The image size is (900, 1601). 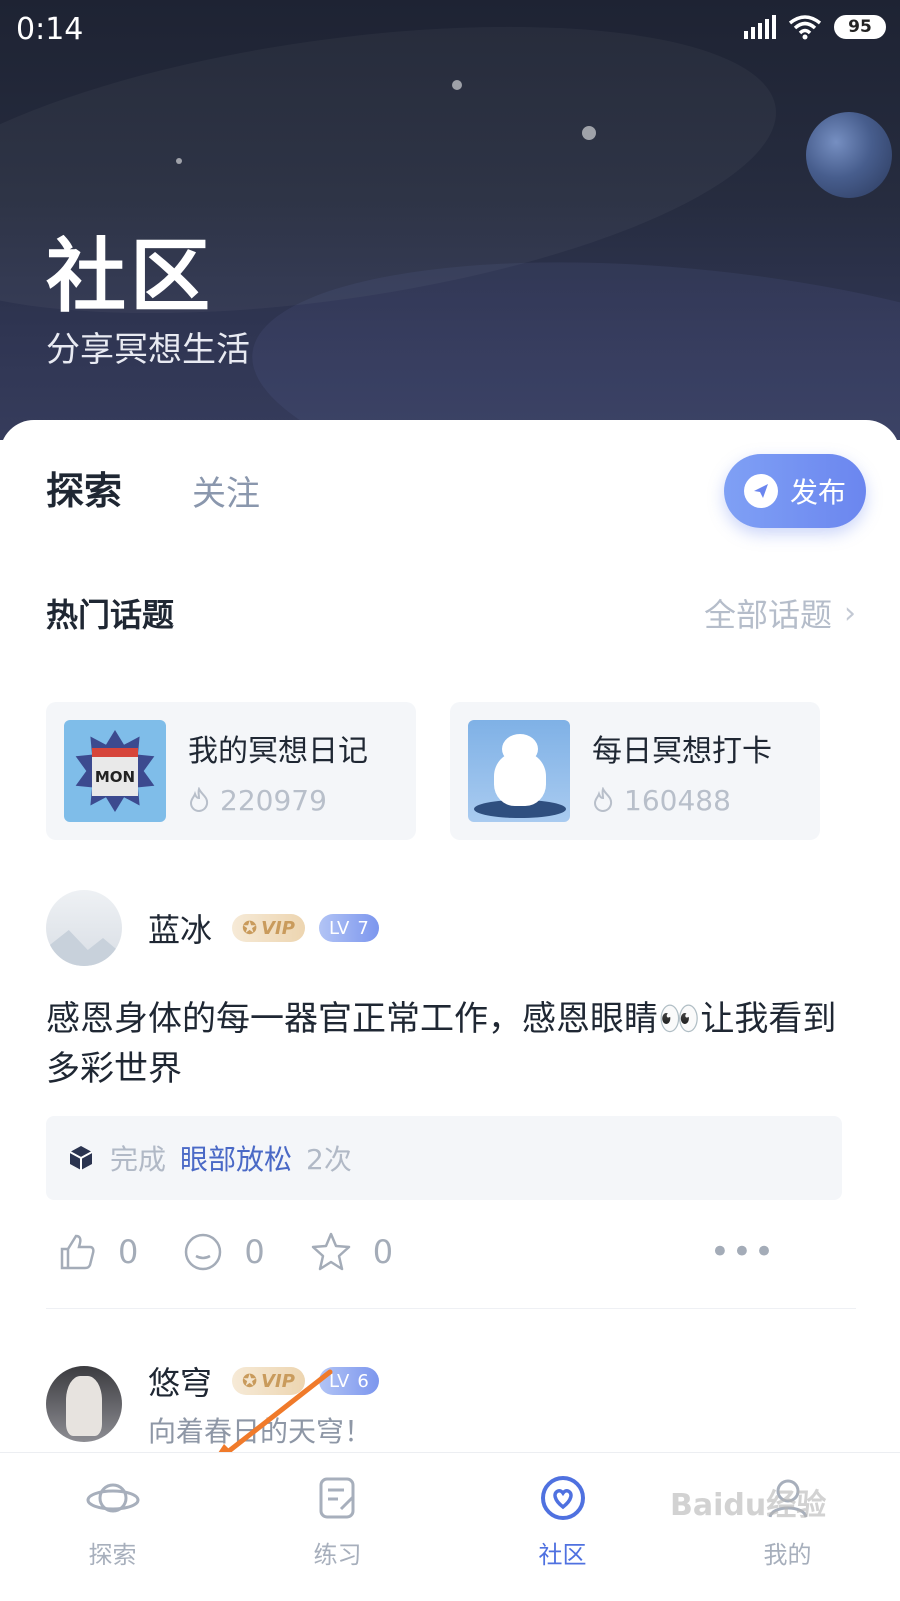 I want to click on battery-indicator: 95, so click(x=860, y=27).